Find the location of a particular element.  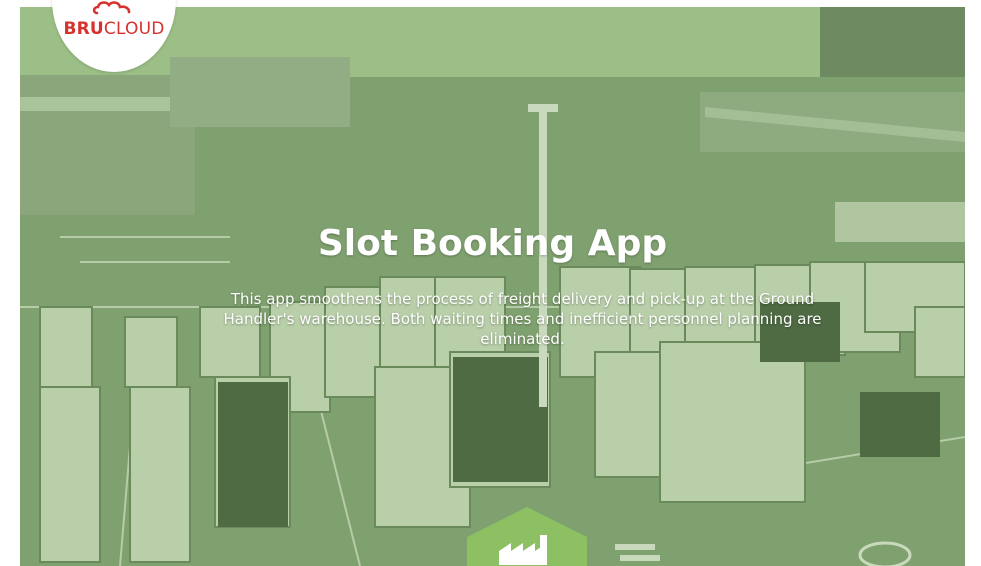

cloud-logo-icon is located at coordinates (111, 8).